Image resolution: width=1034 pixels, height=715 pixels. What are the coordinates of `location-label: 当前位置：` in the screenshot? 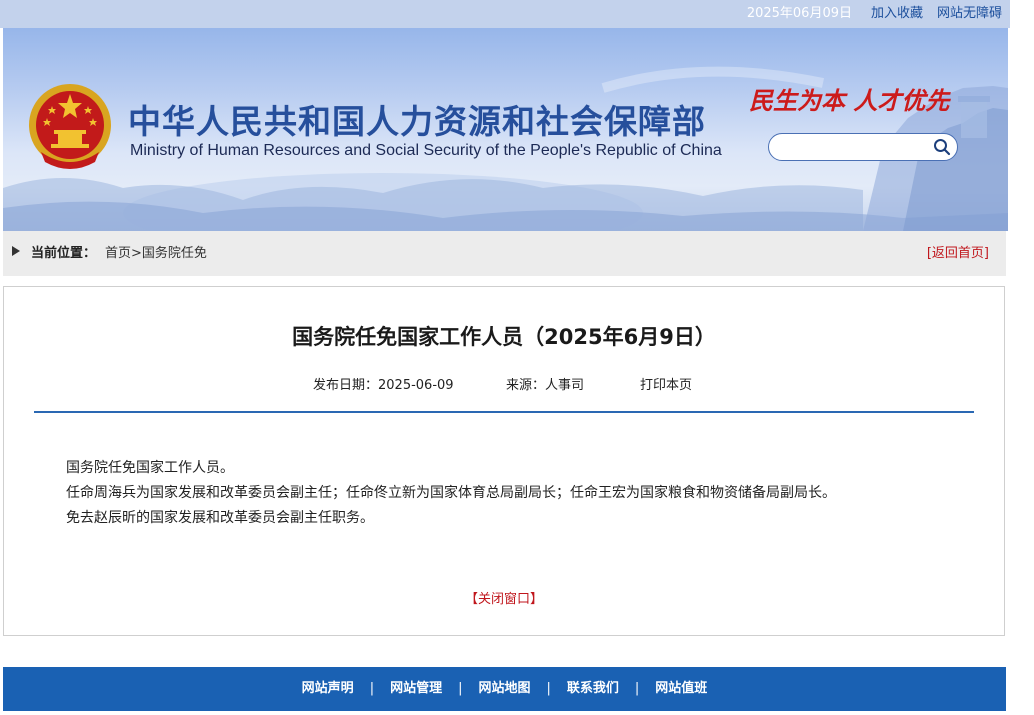 It's located at (64, 253).